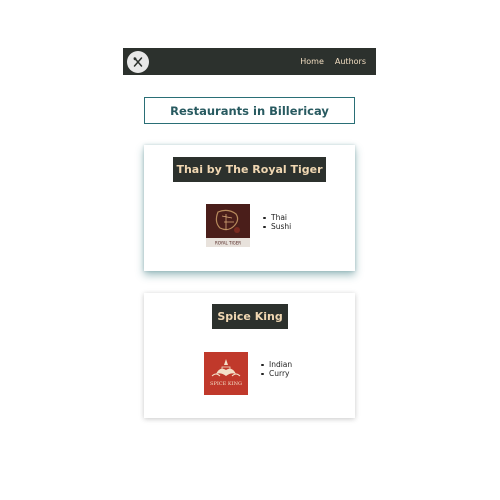 This screenshot has height=500, width=500. Describe the element at coordinates (228, 225) in the screenshot. I see `restaurant-logo-image: ROYAL TIGER` at that location.